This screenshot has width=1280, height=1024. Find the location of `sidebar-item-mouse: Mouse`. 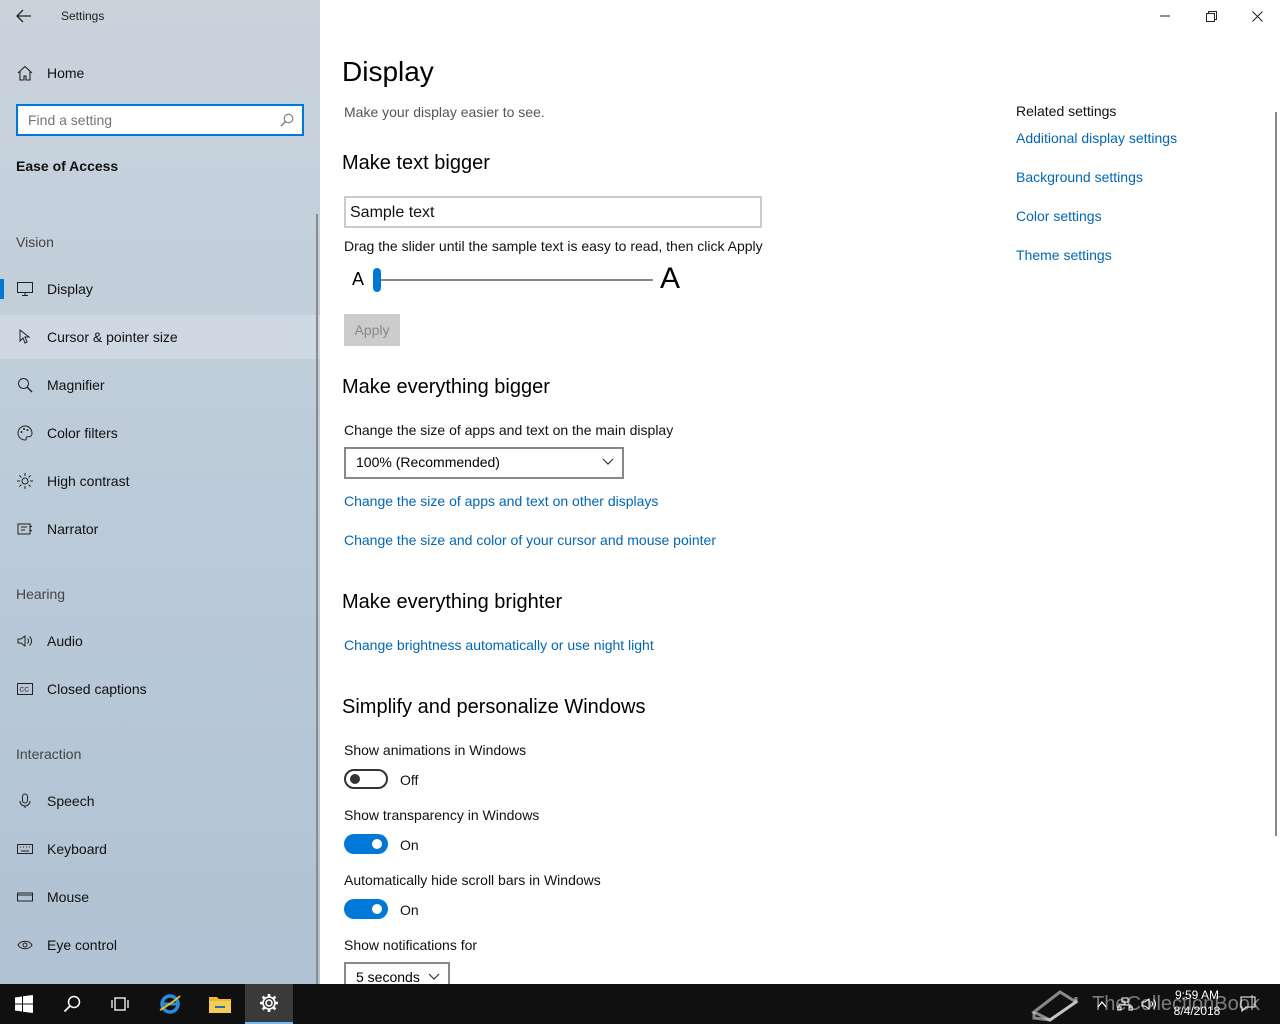

sidebar-item-mouse: Mouse is located at coordinates (160, 897).